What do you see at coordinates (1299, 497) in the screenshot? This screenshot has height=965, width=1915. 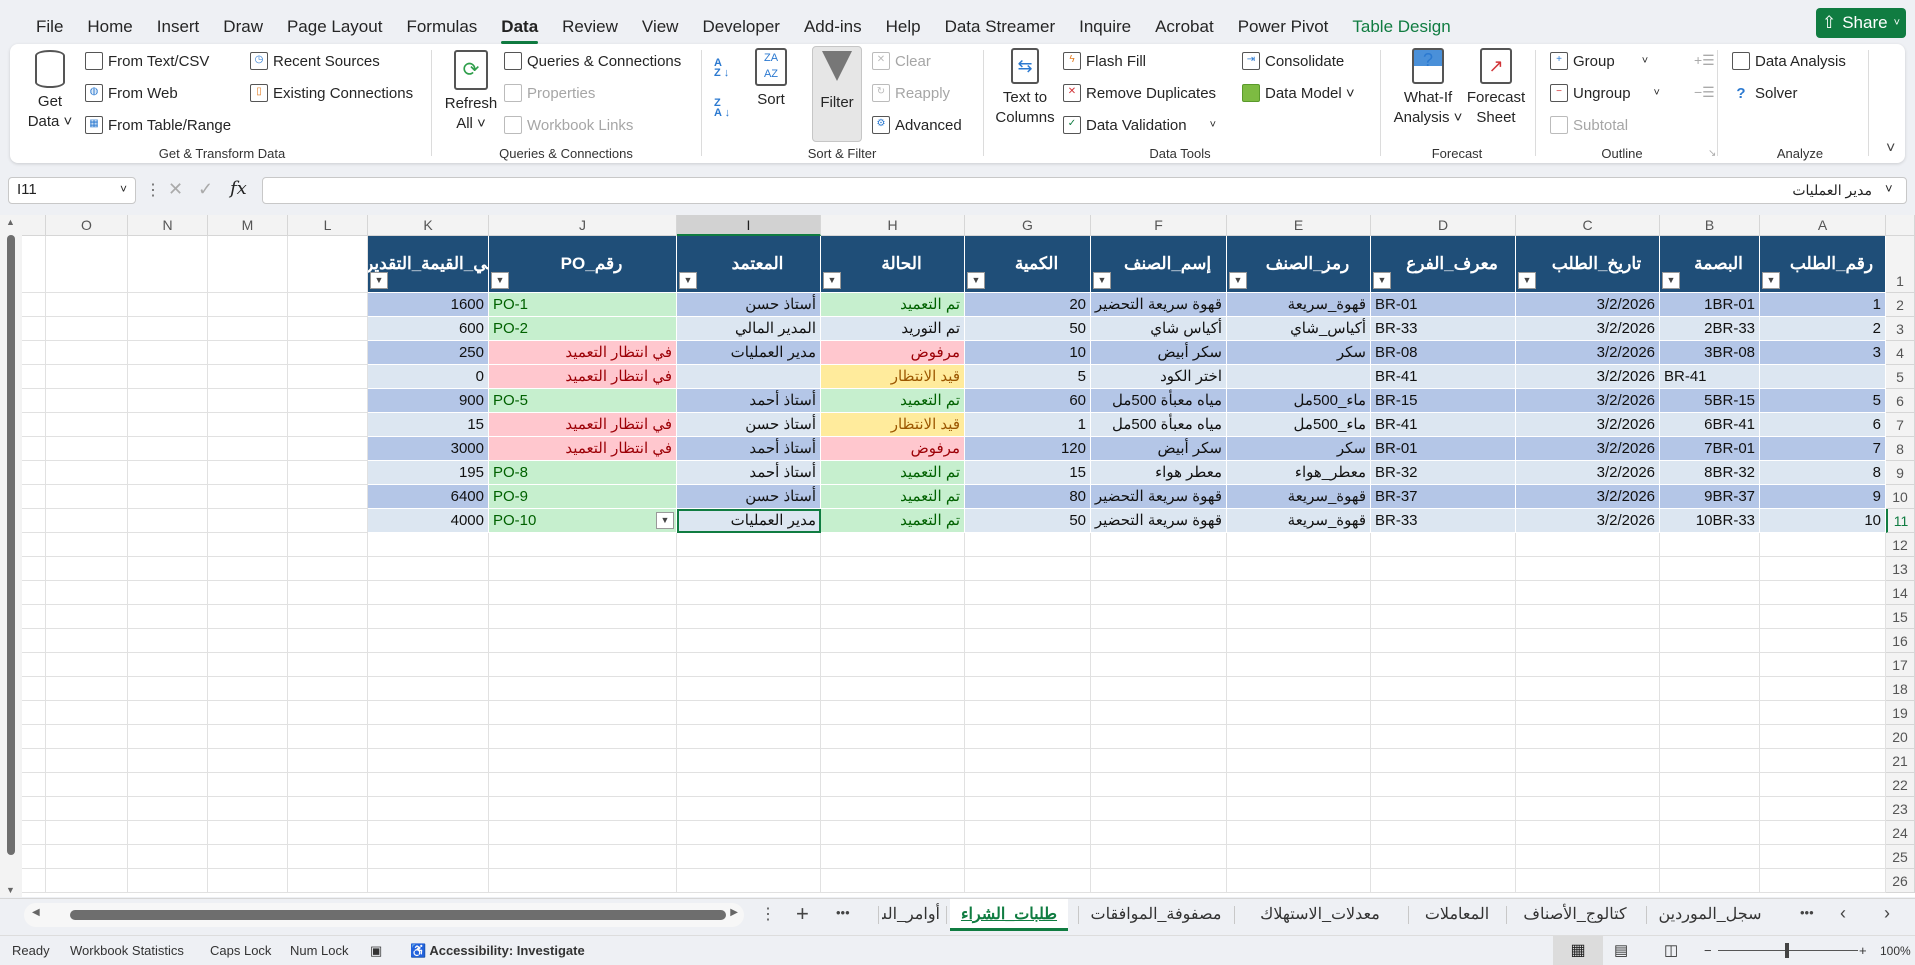 I see `table-cell-e10: قهوة_سريعة` at bounding box center [1299, 497].